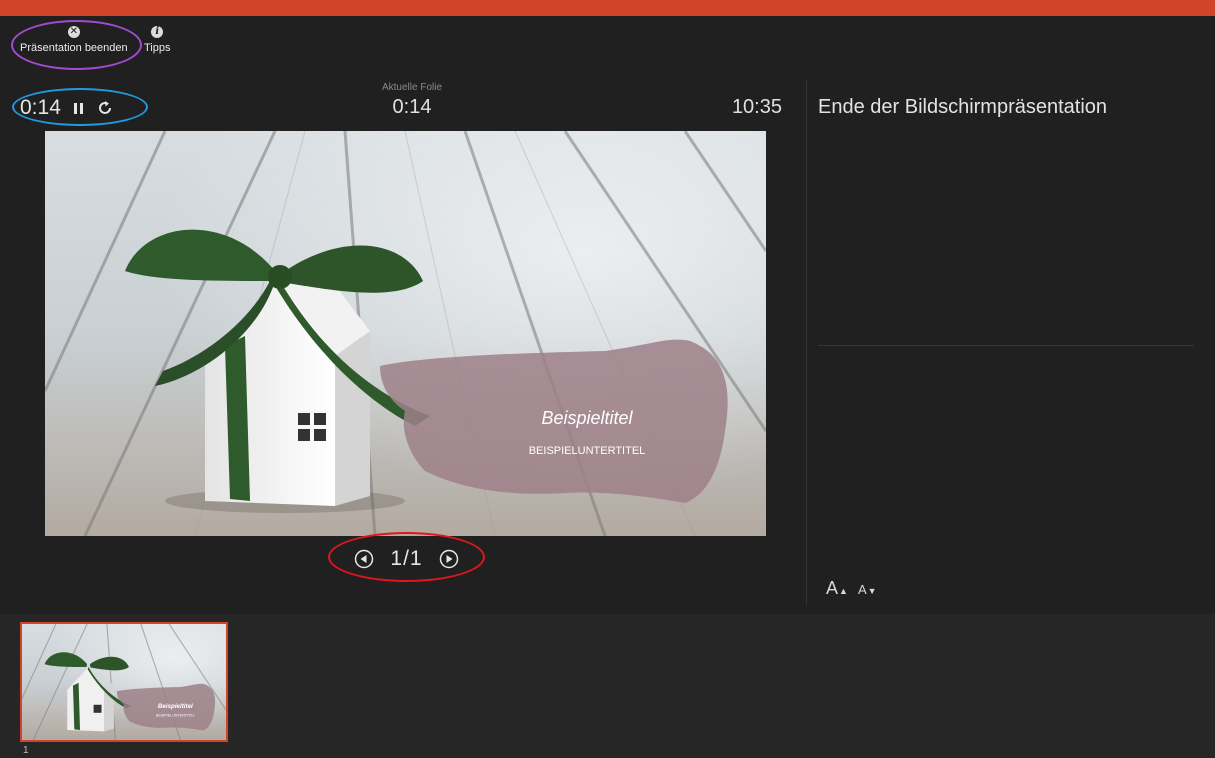 This screenshot has height=758, width=1215. I want to click on close-circle-icon: ✕, so click(73, 32).